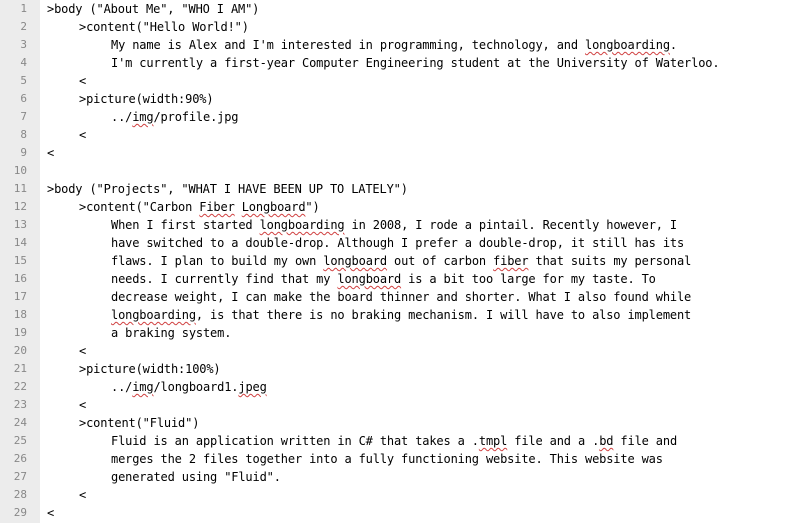 The image size is (802, 523). Describe the element at coordinates (401, 387) in the screenshot. I see `code-line: 22 ../img/longboard1.jpeg` at that location.